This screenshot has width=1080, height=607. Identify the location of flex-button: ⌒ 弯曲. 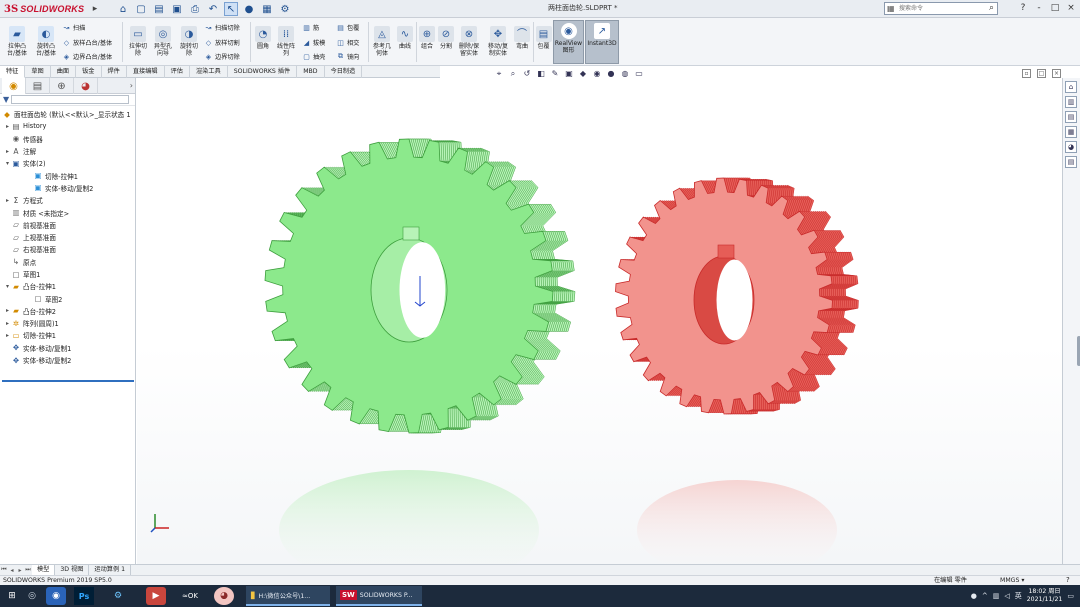
(522, 38).